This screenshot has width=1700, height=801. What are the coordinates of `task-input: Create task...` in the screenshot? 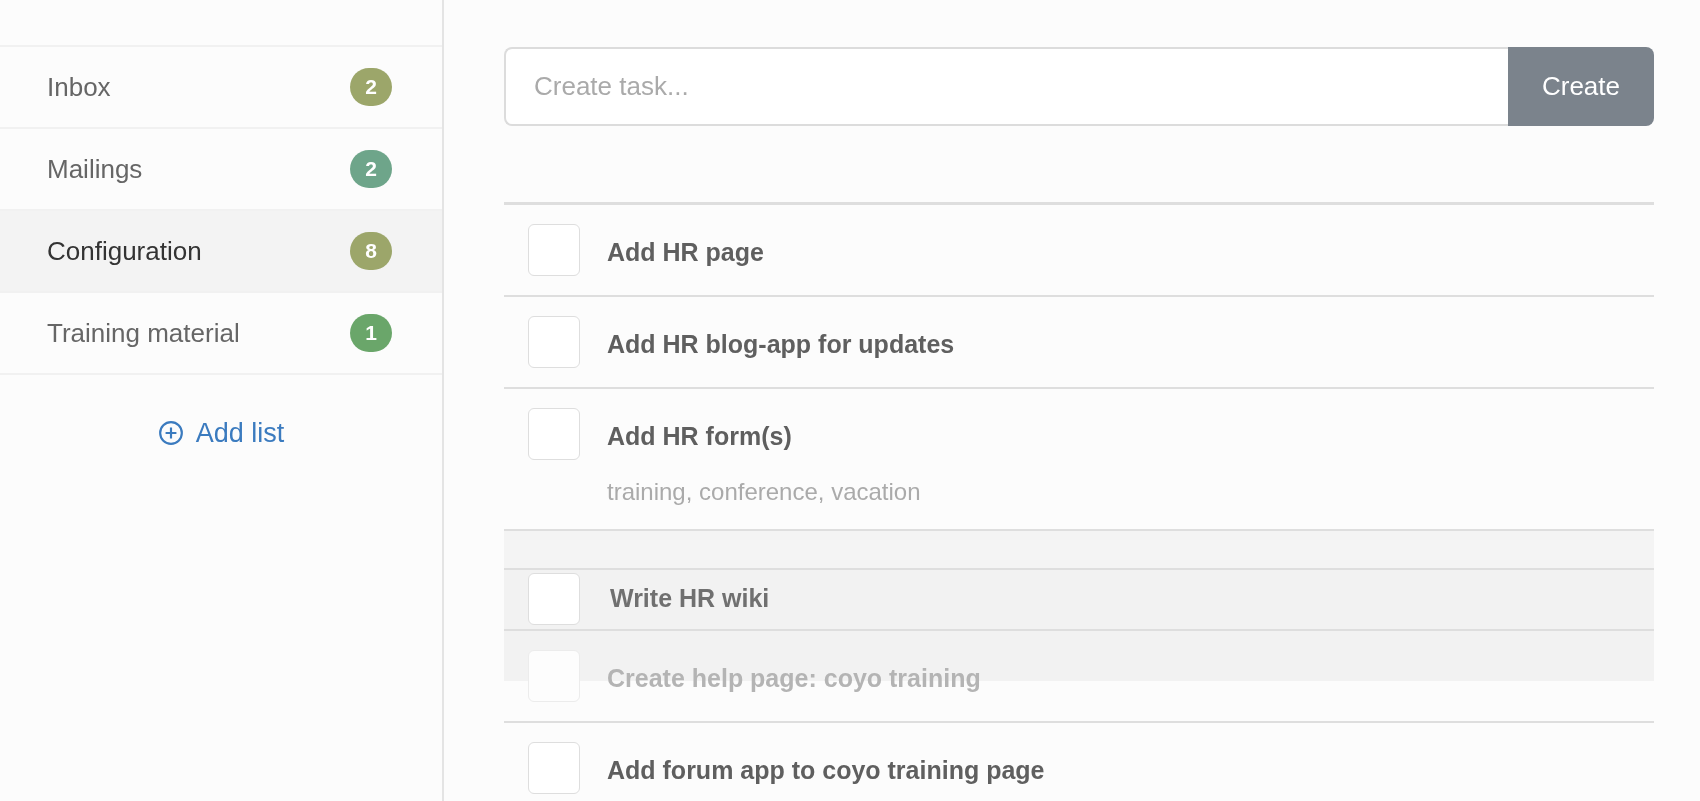 It's located at (1006, 86).